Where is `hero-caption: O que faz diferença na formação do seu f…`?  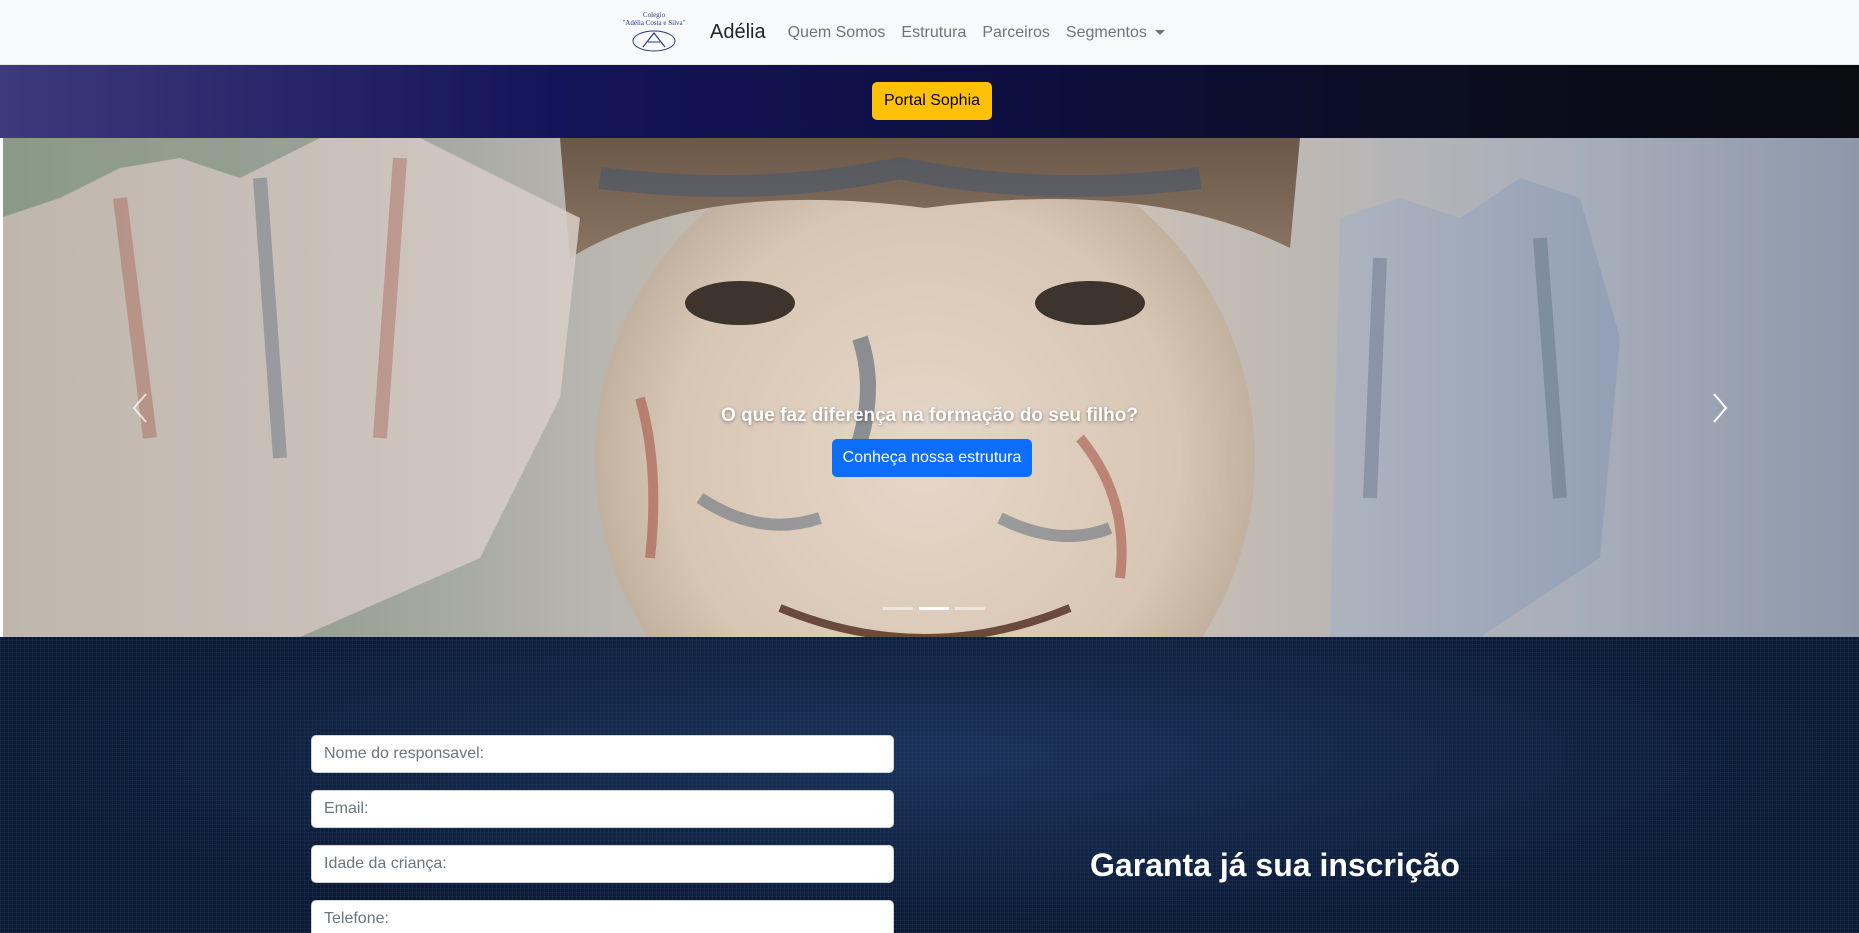
hero-caption: O que faz diferença na formação do seu f… is located at coordinates (929, 415).